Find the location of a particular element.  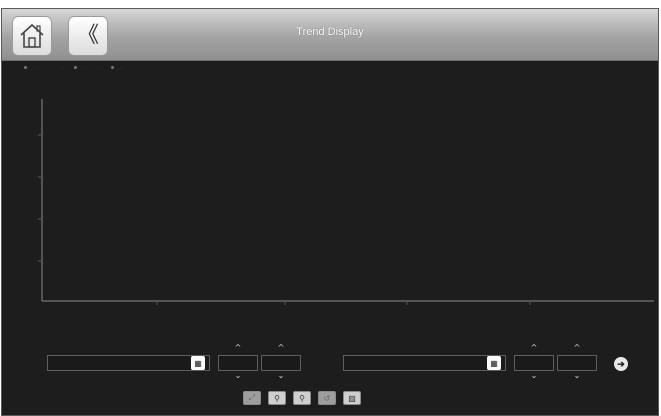

zoom-reset-button: ↺ is located at coordinates (327, 398).